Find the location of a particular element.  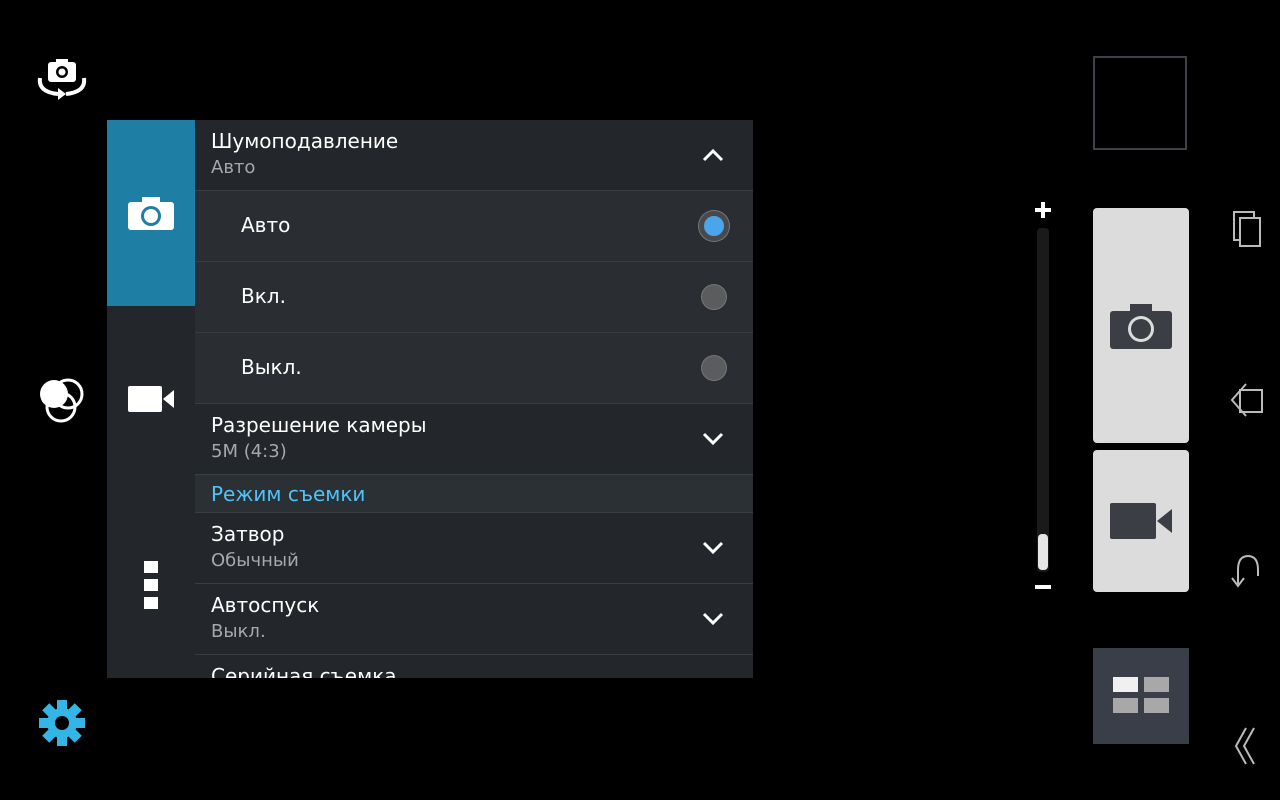

zoom-slider-thumb is located at coordinates (1043, 552).